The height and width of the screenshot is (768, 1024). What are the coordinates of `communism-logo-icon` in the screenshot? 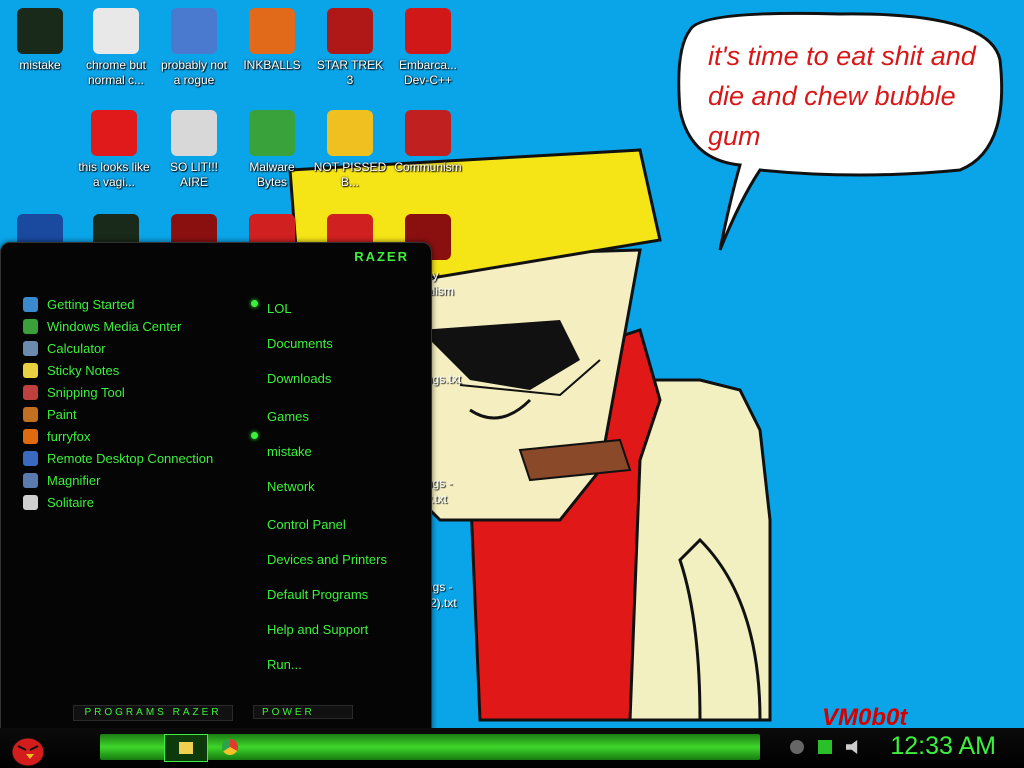 It's located at (428, 133).